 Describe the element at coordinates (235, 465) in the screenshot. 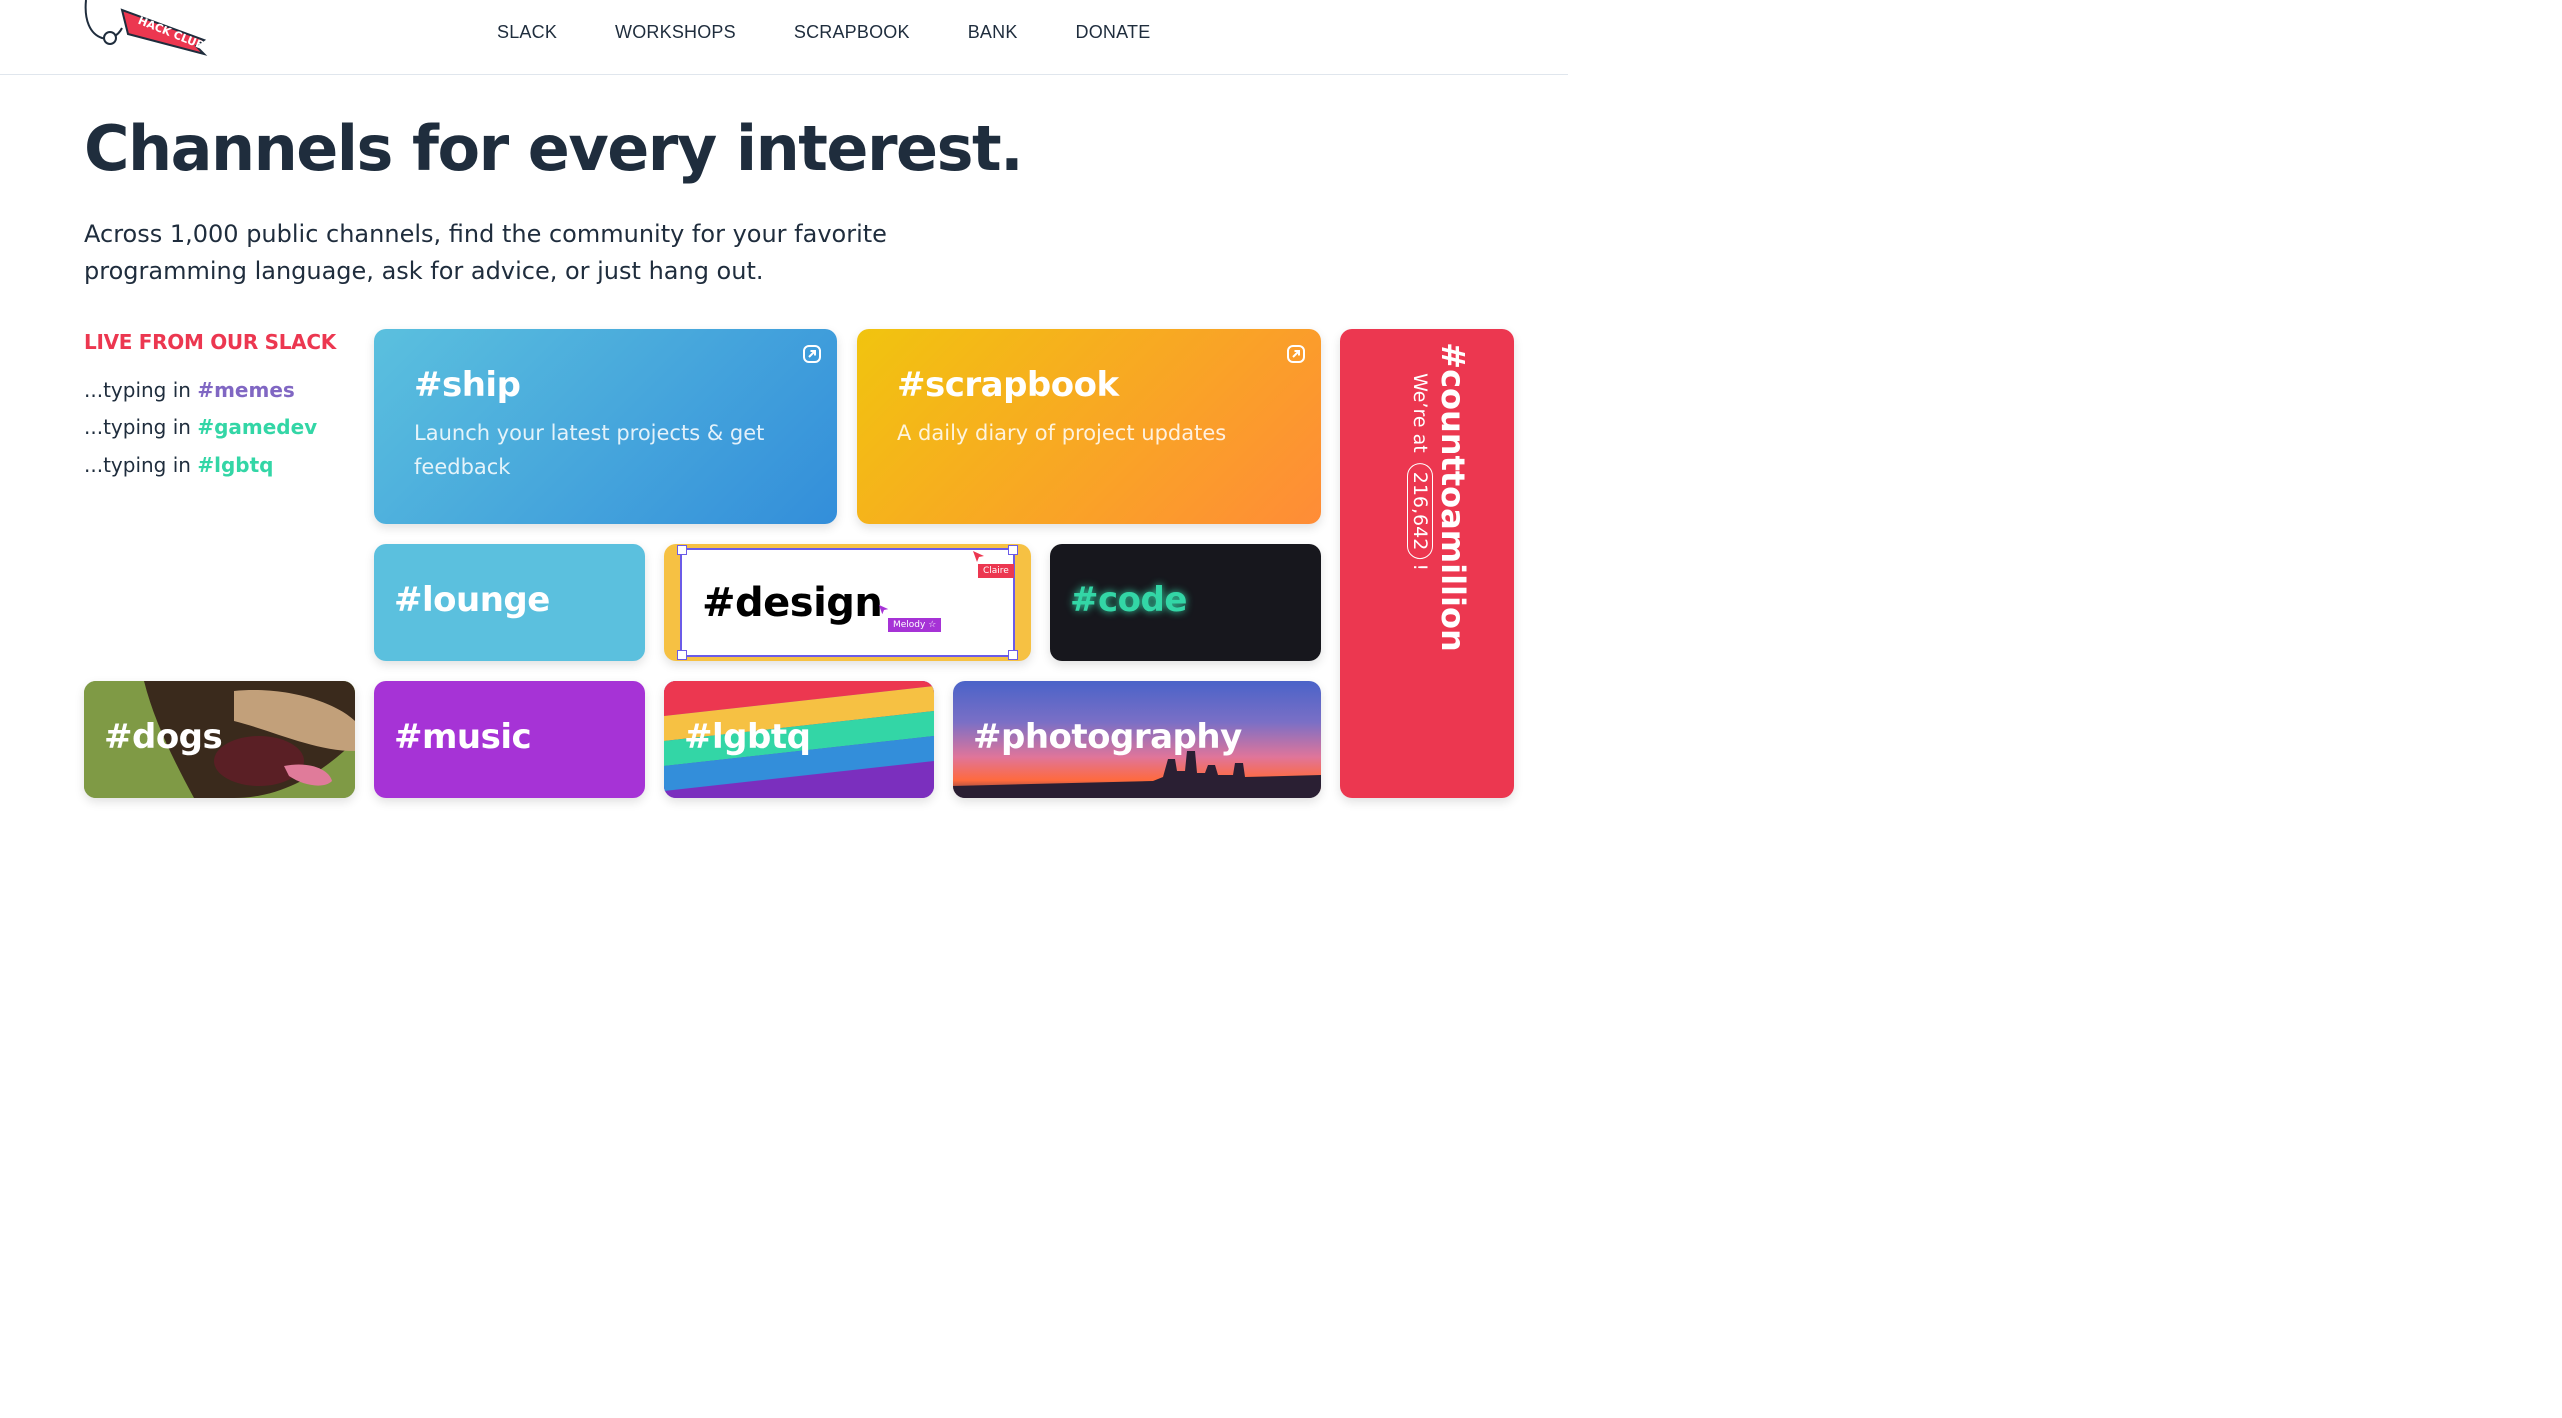

I see `typing-channel-lgbtq: #lgbtq` at that location.